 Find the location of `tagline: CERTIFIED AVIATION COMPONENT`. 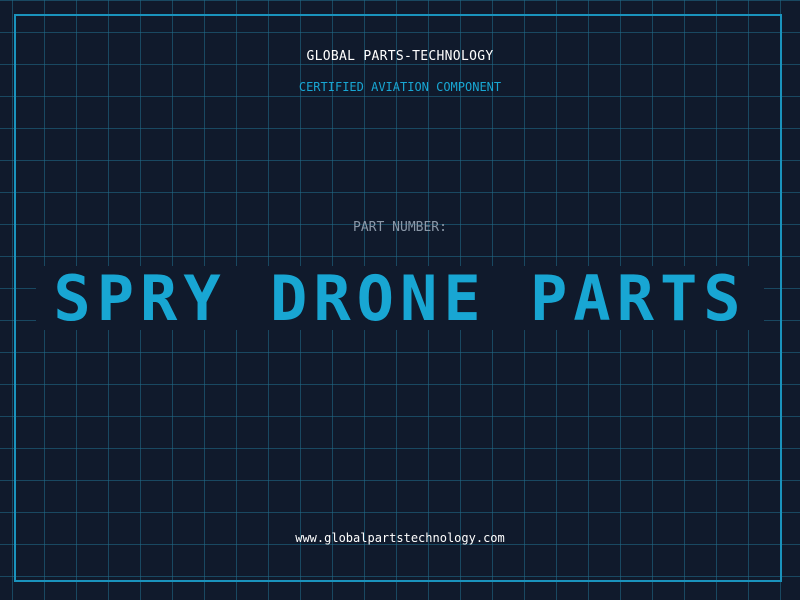

tagline: CERTIFIED AVIATION COMPONENT is located at coordinates (400, 87).